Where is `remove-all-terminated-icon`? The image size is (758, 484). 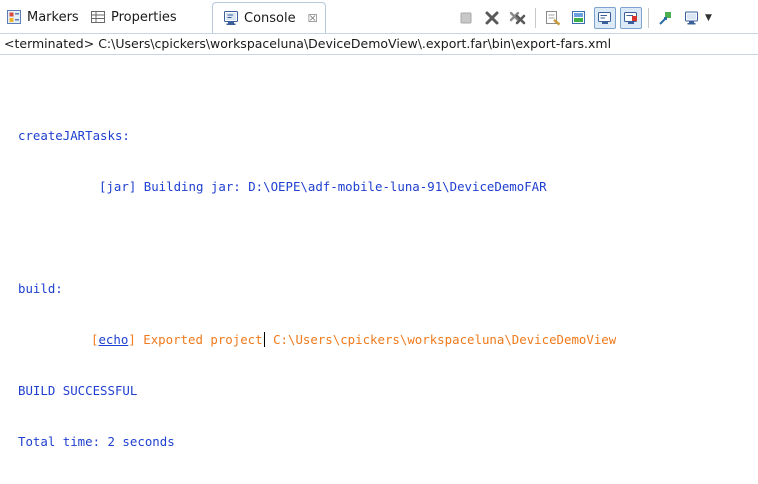
remove-all-terminated-icon is located at coordinates (517, 18).